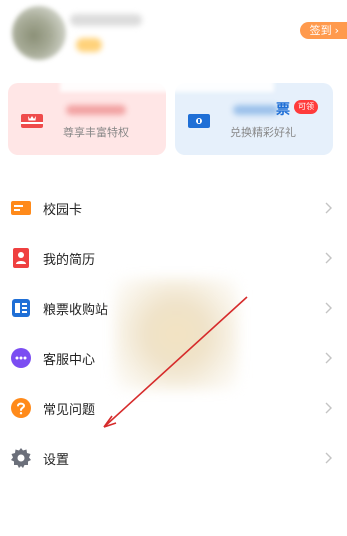 This screenshot has height=536, width=347. What do you see at coordinates (69, 410) in the screenshot?
I see `menu-label: 常见问题` at bounding box center [69, 410].